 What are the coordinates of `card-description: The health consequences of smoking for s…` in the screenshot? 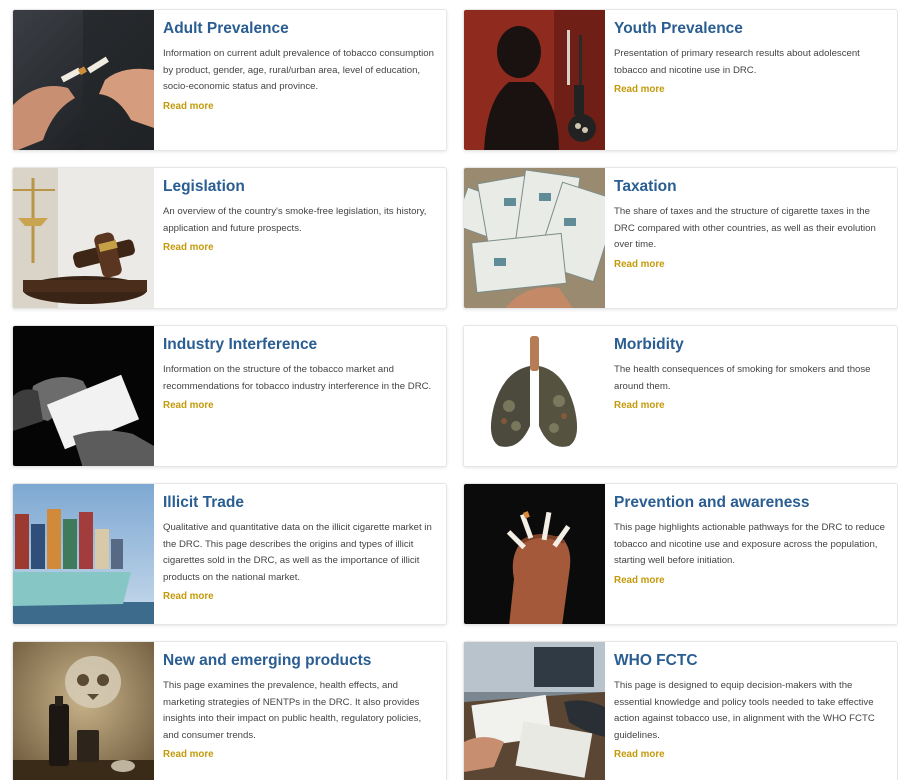 It's located at (742, 378).